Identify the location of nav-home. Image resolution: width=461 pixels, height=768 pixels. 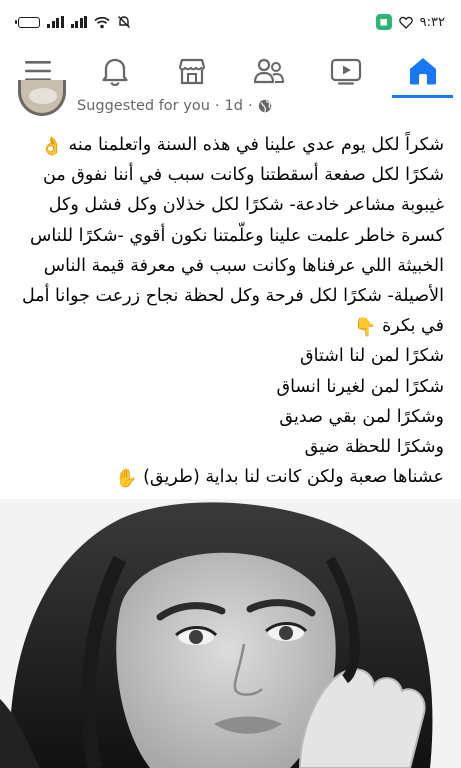
(422, 71).